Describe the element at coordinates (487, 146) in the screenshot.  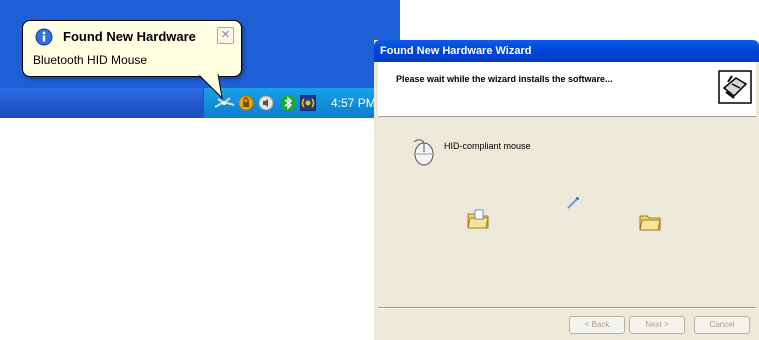
I see `device-name: HID-compliant mouse` at that location.